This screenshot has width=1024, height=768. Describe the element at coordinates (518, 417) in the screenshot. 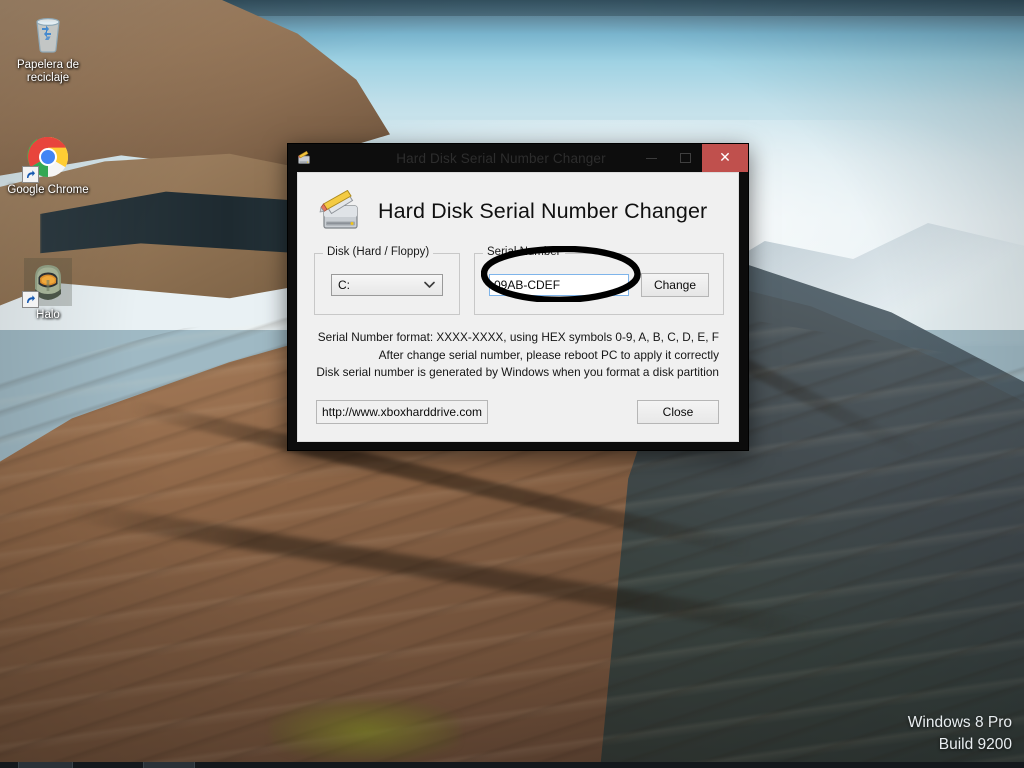

I see `dialog-footer: http://www.xboxharddrive.com Close` at that location.